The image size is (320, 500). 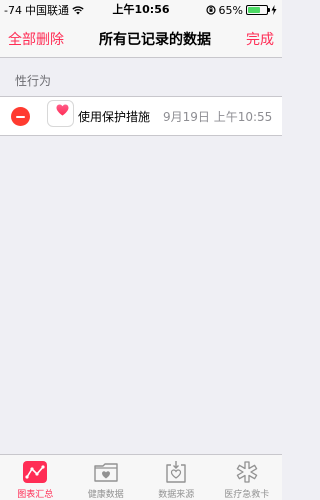 I want to click on minus-icon, so click(x=20, y=116).